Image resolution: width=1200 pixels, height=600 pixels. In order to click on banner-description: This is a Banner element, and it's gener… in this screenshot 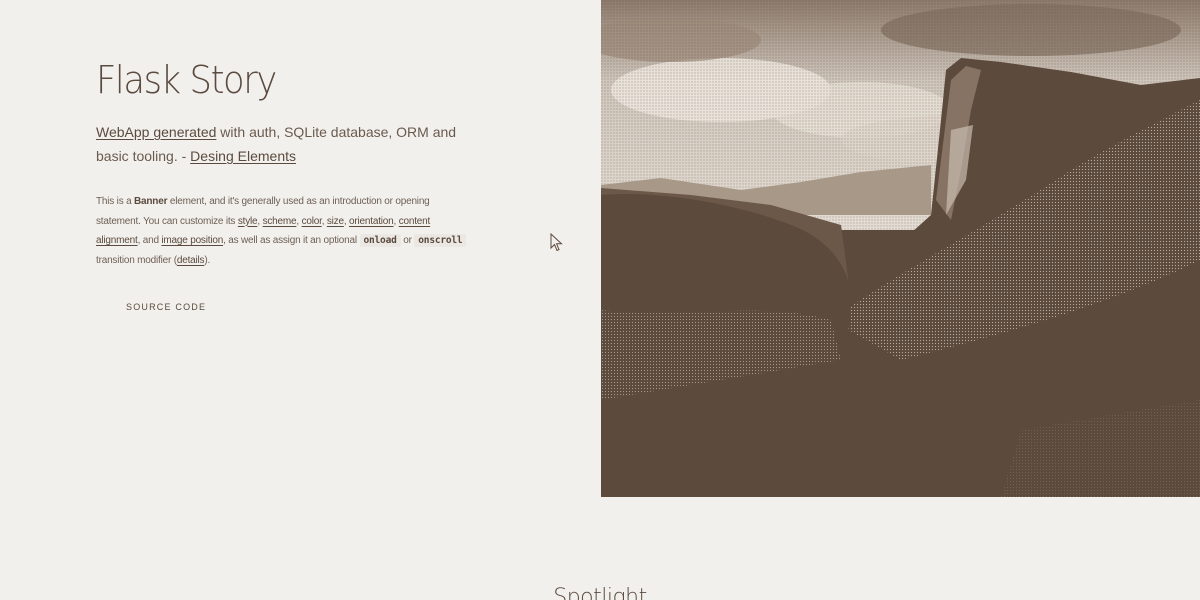, I will do `click(286, 231)`.